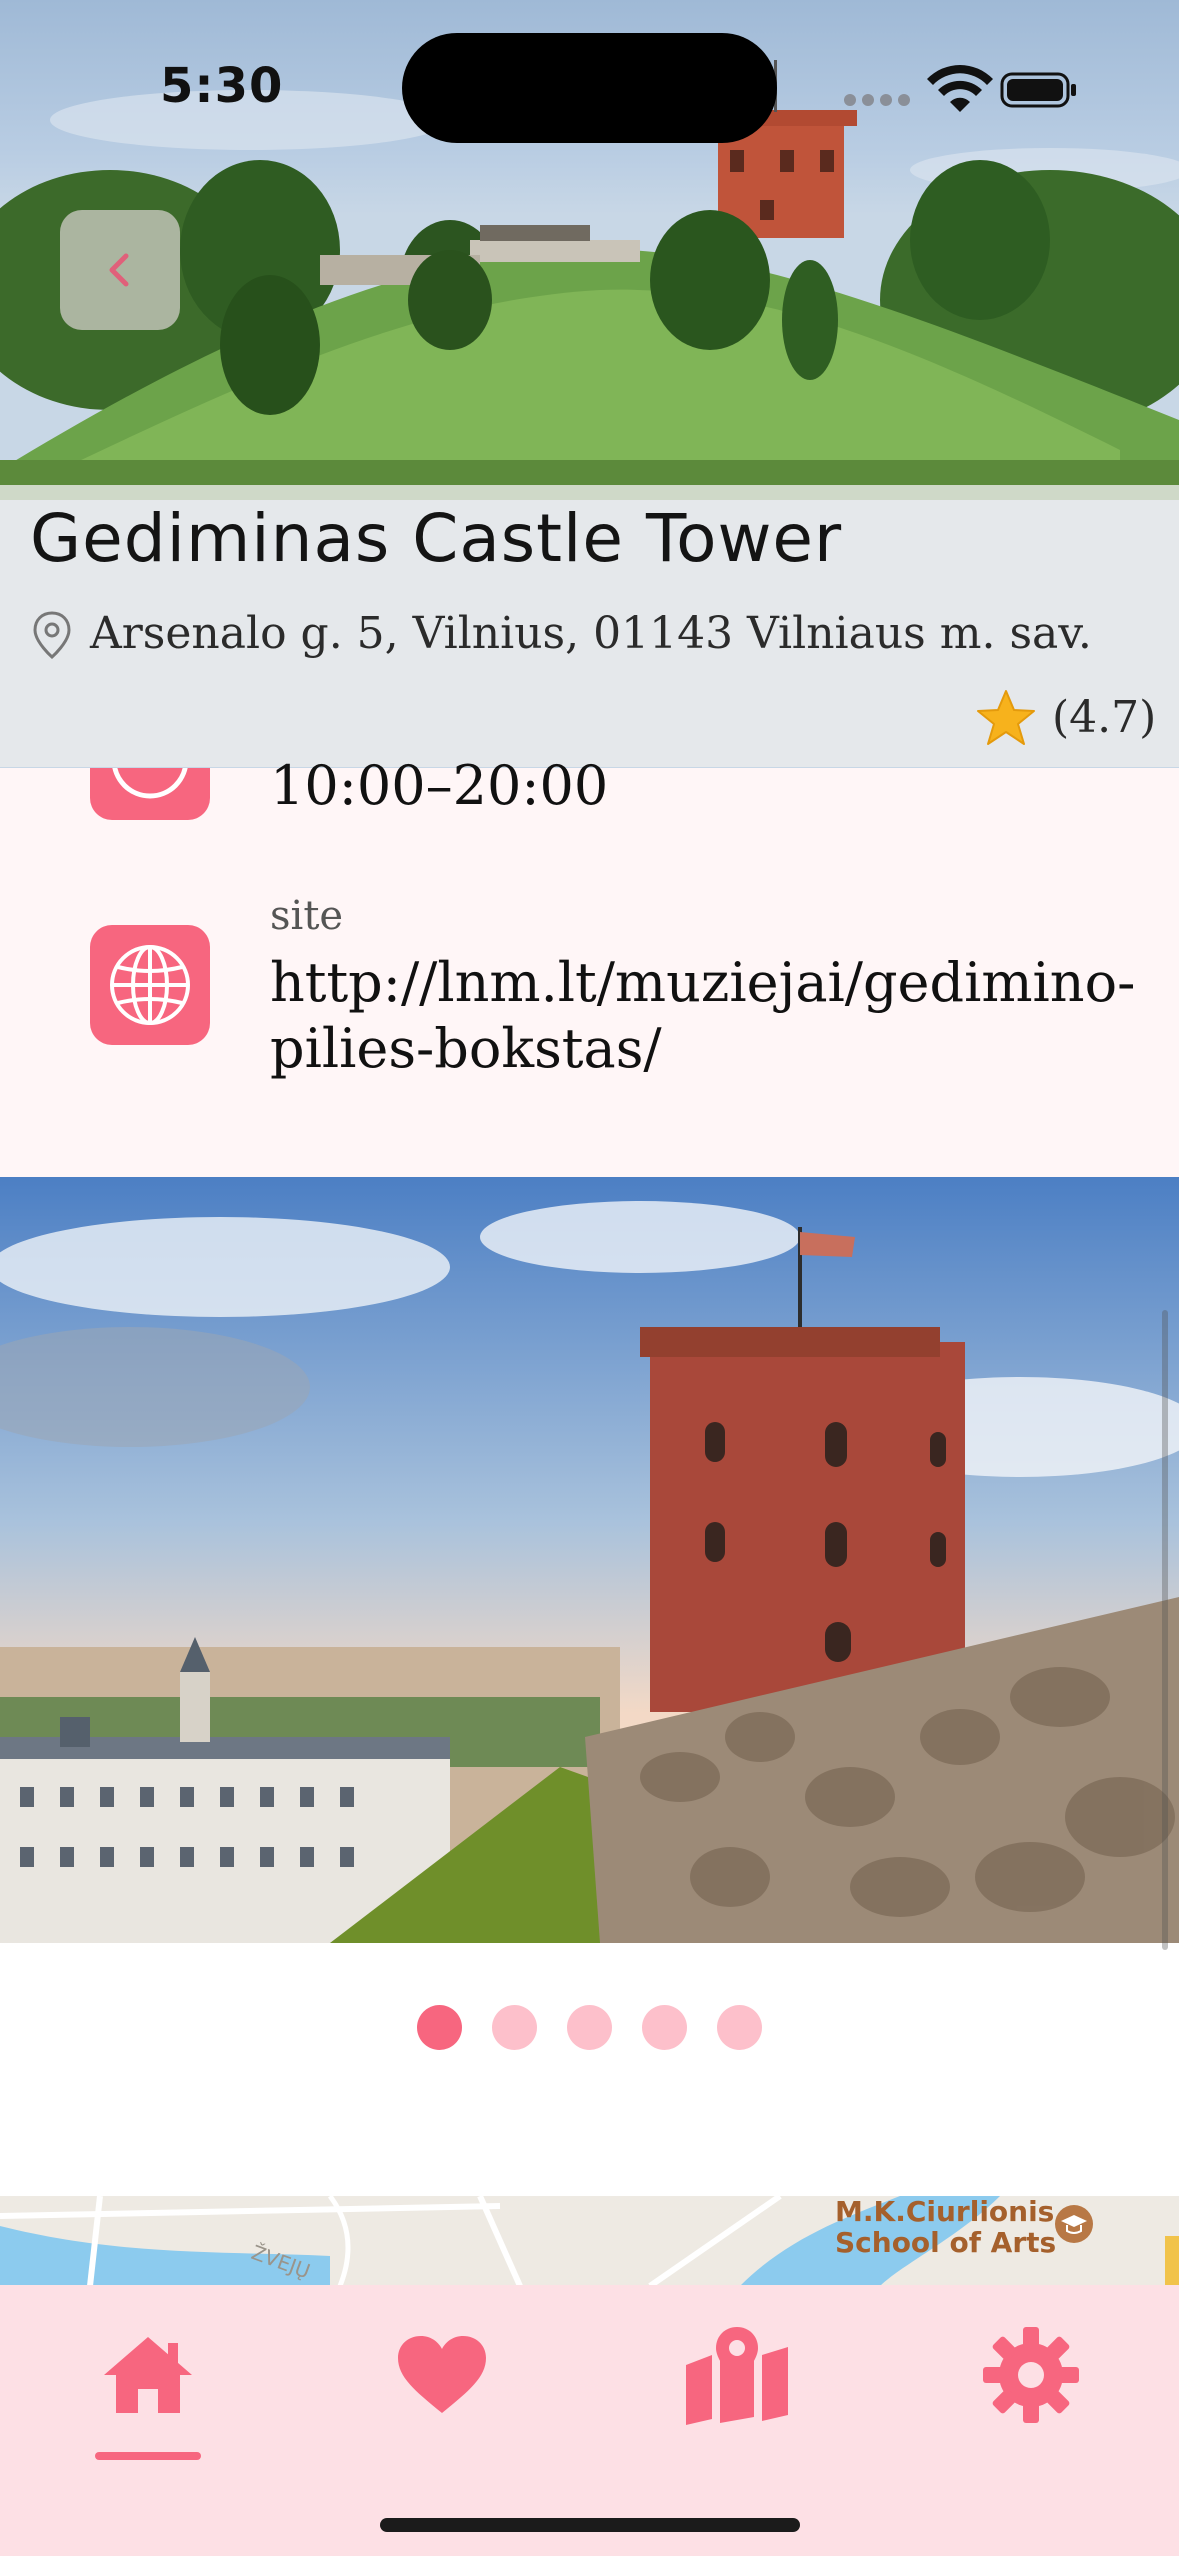 This screenshot has height=2556, width=1179. What do you see at coordinates (52, 635) in the screenshot?
I see `location-pin-icon` at bounding box center [52, 635].